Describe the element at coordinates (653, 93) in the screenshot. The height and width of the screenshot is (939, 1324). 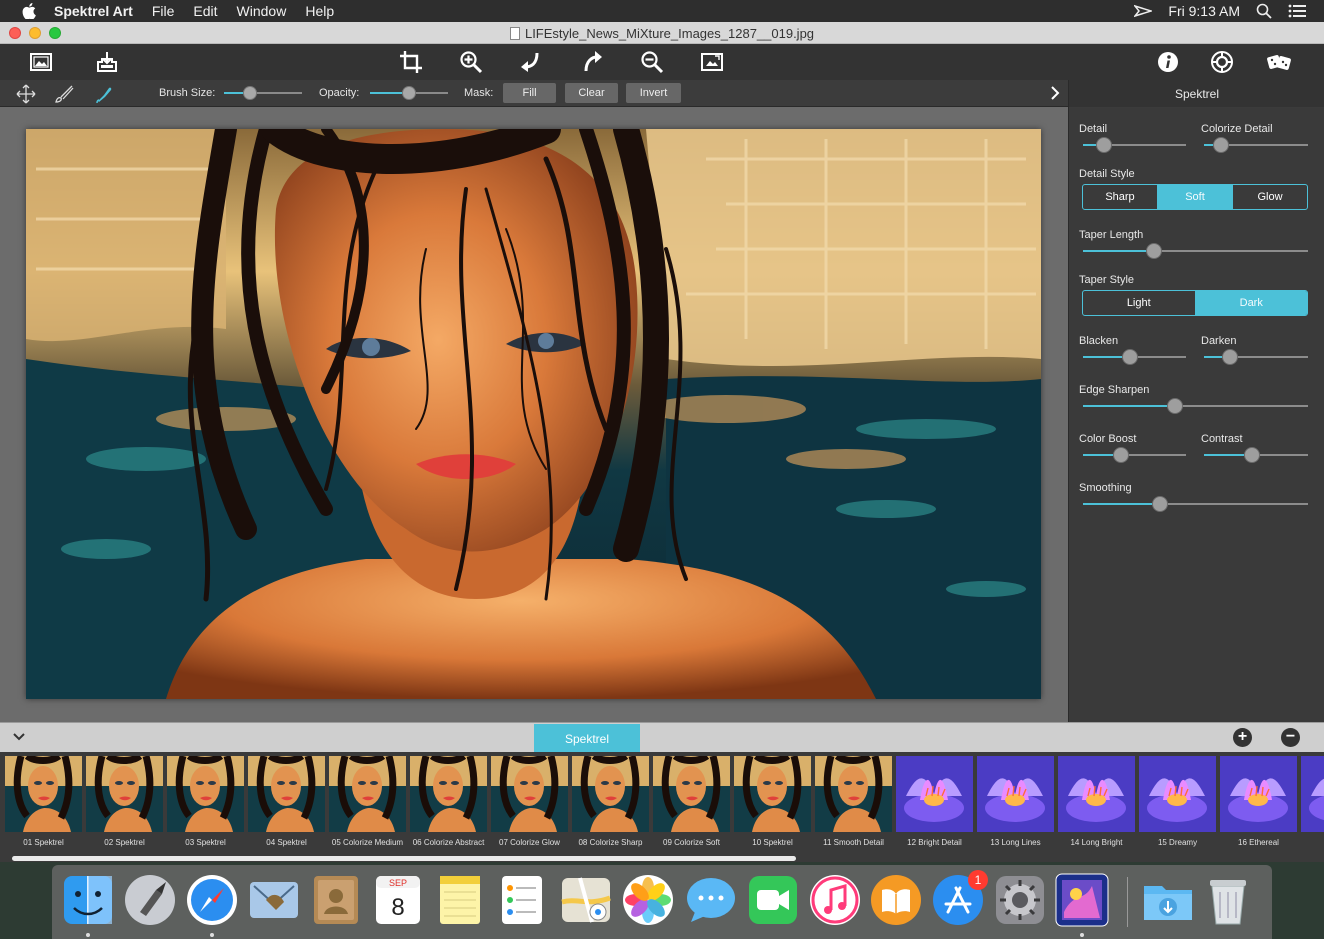
I see `mask-invert-button: Invert` at that location.